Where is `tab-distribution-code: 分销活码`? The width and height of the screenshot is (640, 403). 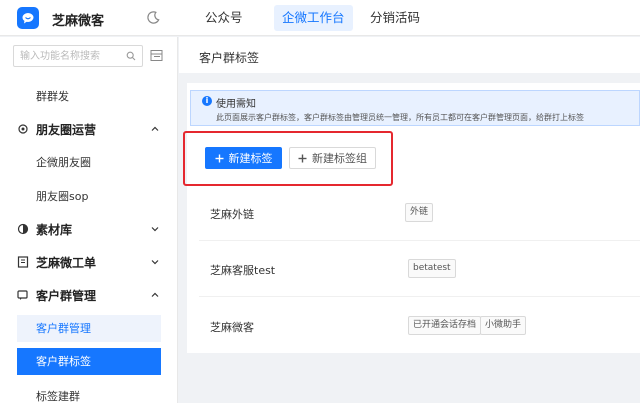 tab-distribution-code: 分销活码 is located at coordinates (395, 18).